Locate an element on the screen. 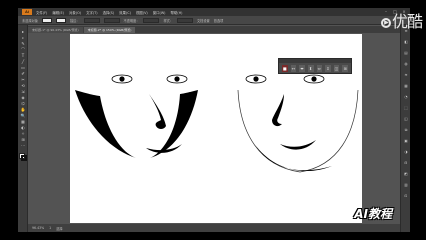  fill-swatch is located at coordinates (46, 20).